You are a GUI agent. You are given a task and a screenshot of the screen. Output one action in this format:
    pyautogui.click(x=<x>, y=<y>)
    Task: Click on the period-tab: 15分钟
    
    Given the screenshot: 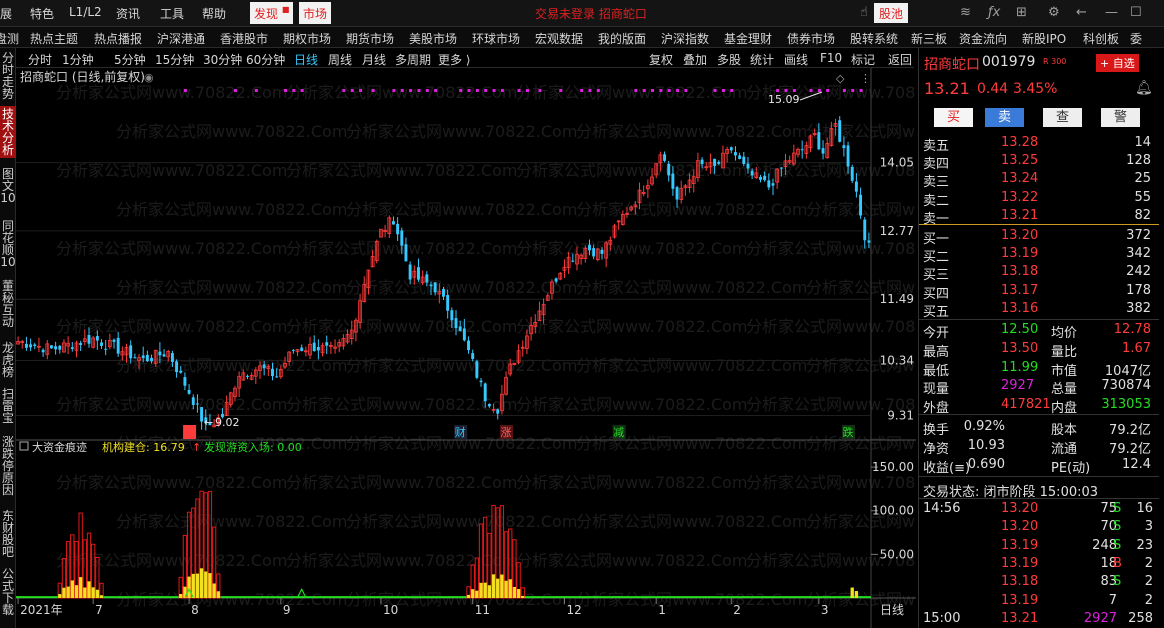 What is the action you would take?
    pyautogui.click(x=174, y=59)
    